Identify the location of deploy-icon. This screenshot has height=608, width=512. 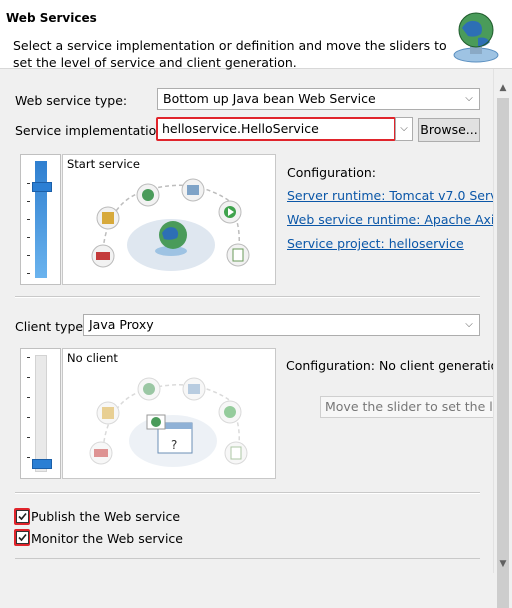
(148, 195).